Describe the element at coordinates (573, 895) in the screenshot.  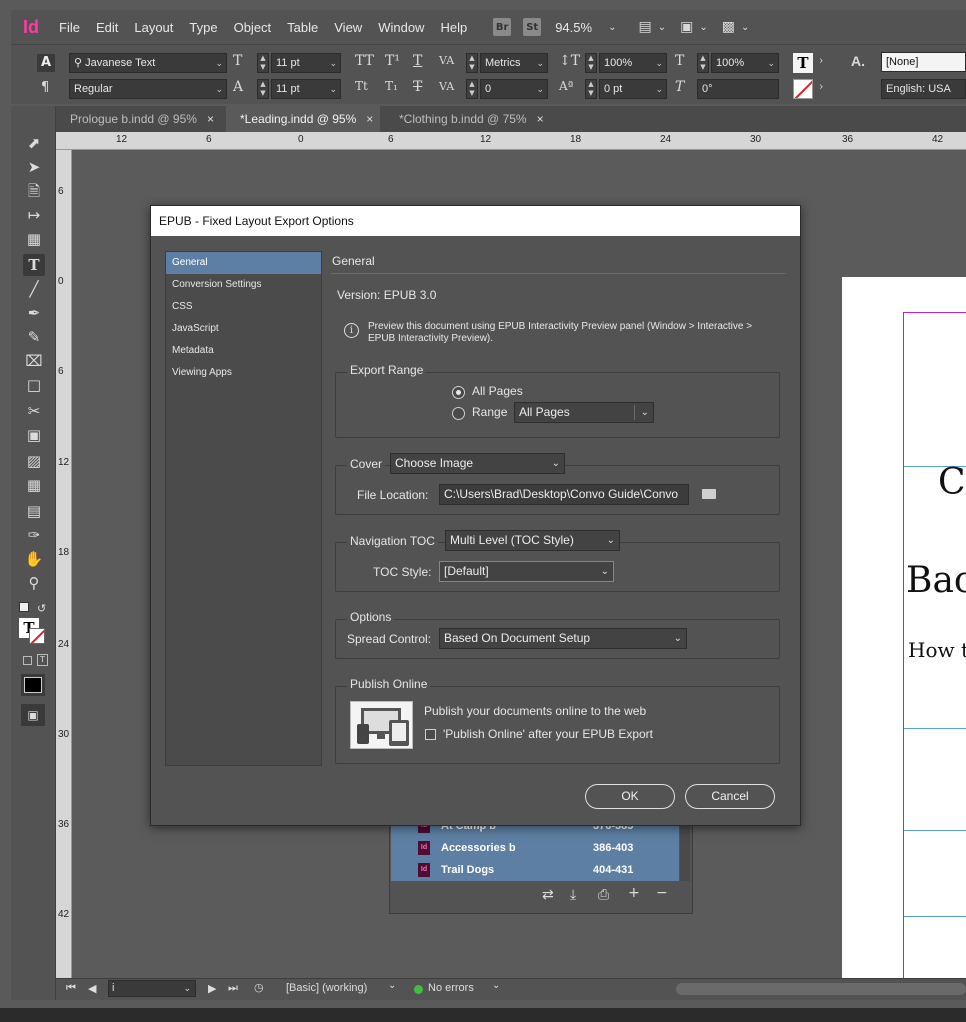
I see `save-book-icon: ⤓` at that location.